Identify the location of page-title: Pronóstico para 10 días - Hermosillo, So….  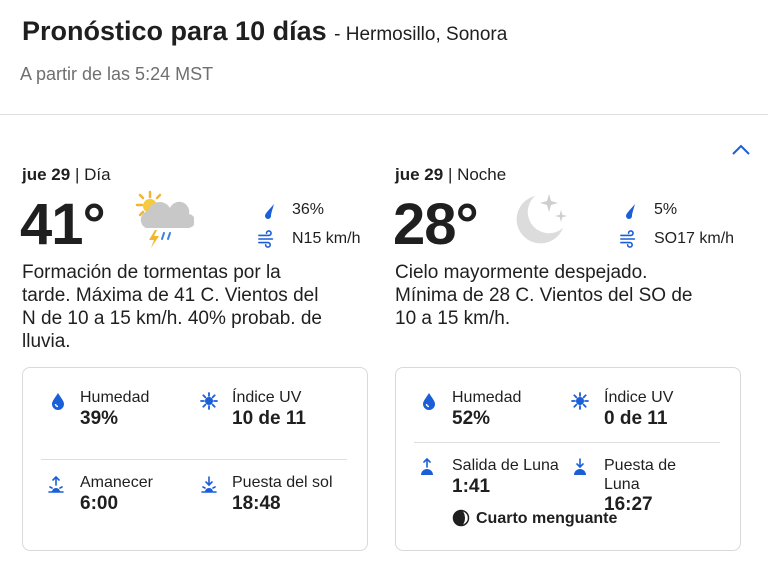
(264, 31).